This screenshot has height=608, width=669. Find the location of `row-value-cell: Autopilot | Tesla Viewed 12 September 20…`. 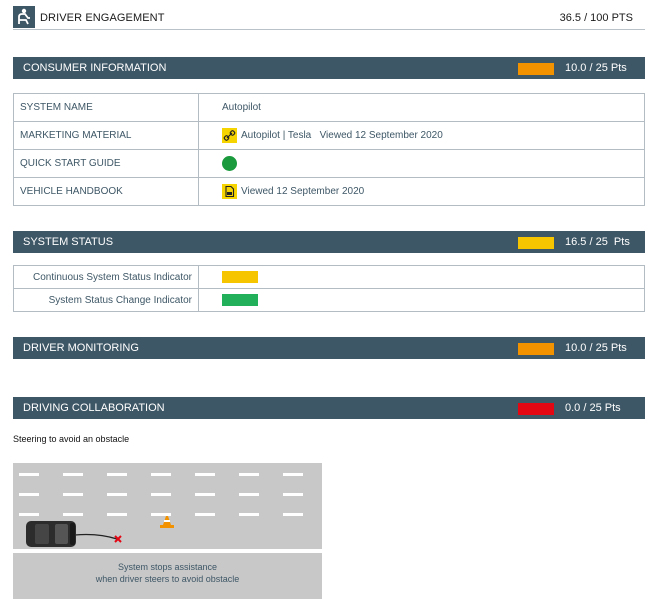

row-value-cell: Autopilot | Tesla Viewed 12 September 20… is located at coordinates (421, 135).